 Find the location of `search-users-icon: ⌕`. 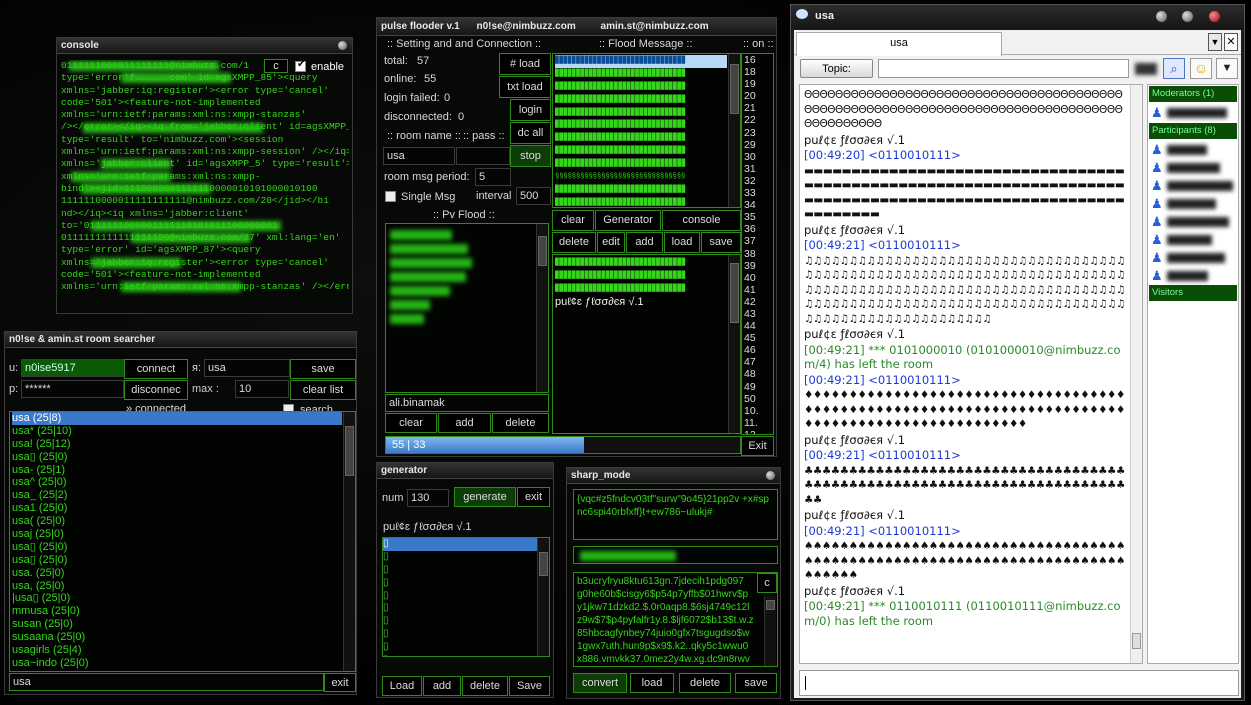

search-users-icon: ⌕ is located at coordinates (1174, 68).